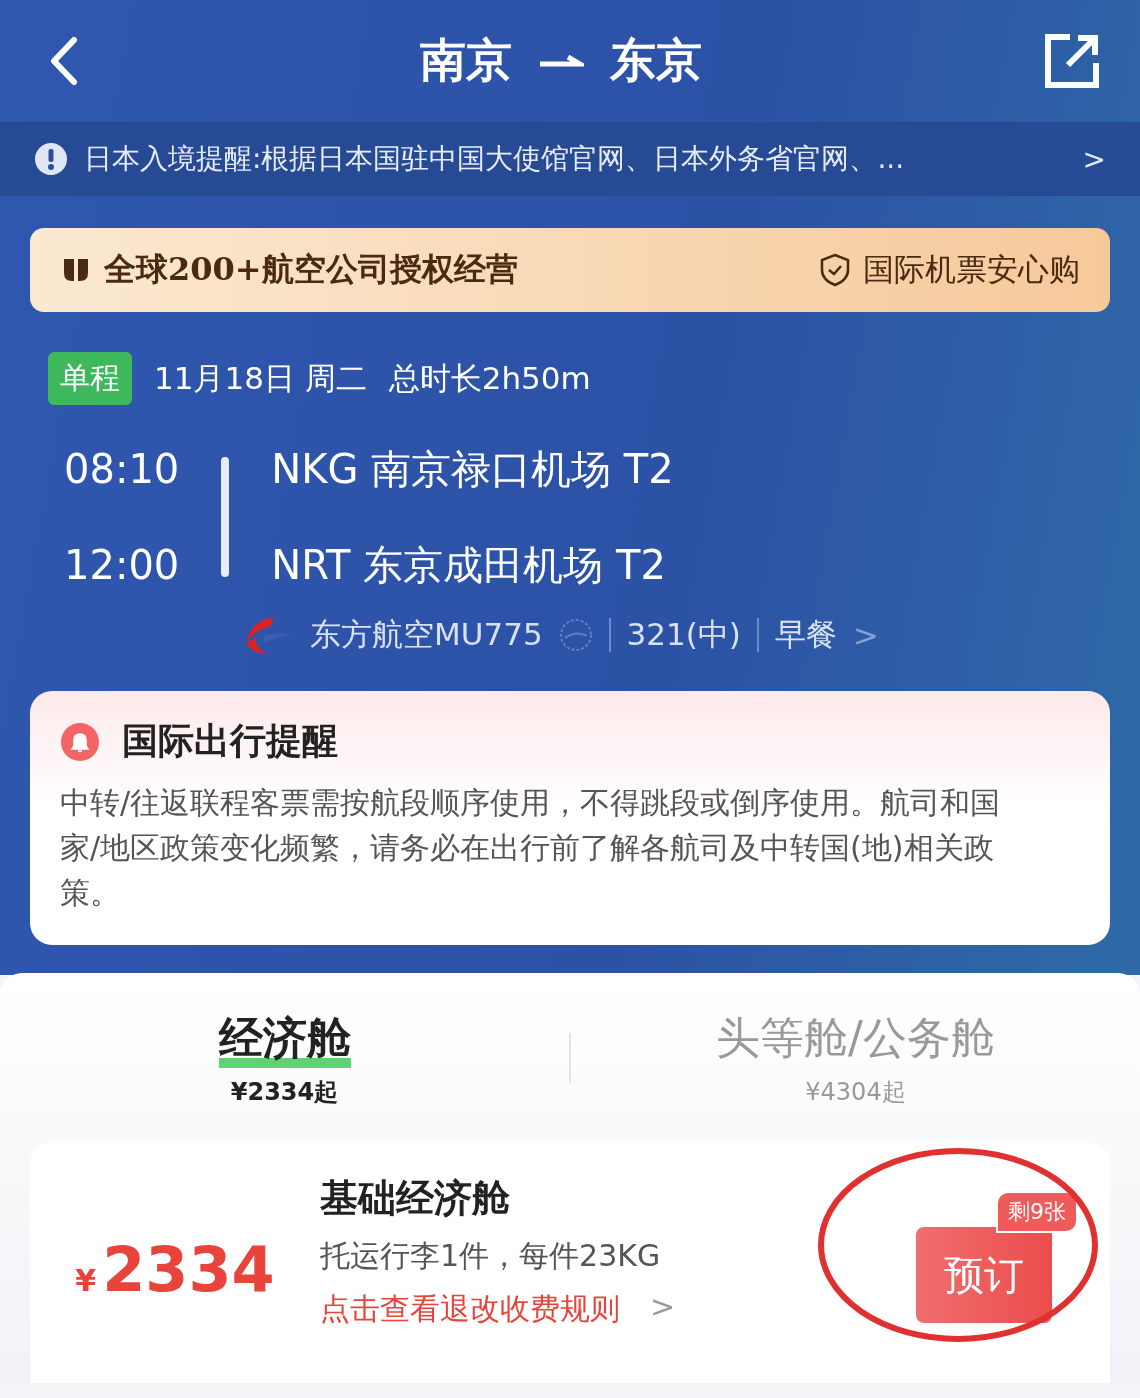  Describe the element at coordinates (470, 1309) in the screenshot. I see `rules-link: 点击查看退改收费规则` at that location.